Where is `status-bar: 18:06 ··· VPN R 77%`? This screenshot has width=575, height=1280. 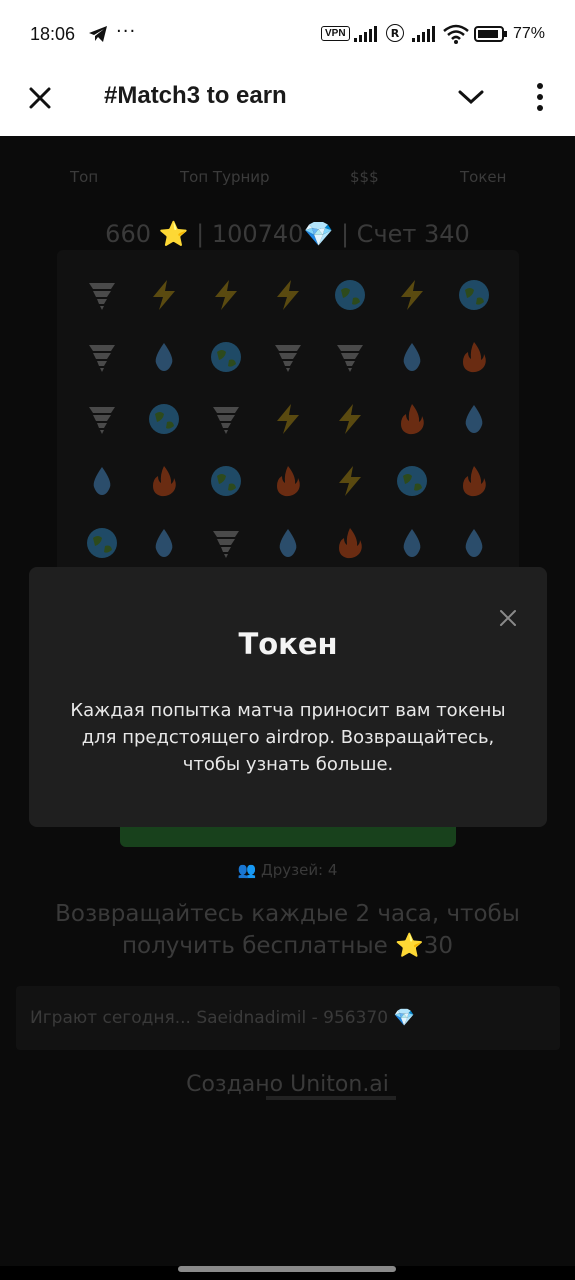 status-bar: 18:06 ··· VPN R 77% is located at coordinates (287, 35).